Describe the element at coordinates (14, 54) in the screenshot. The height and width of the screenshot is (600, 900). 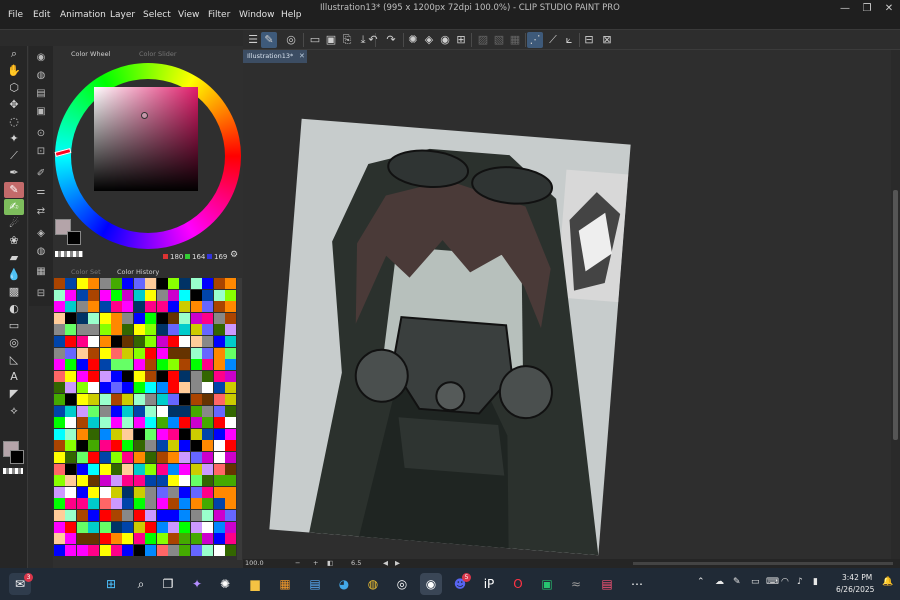
I see `zoom-icon: ⌕` at that location.